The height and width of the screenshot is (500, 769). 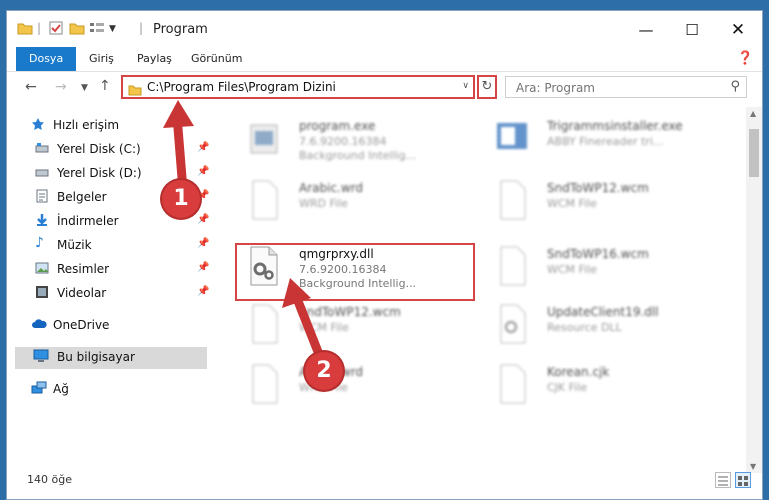 What do you see at coordinates (181, 199) in the screenshot?
I see `step-marker-1: 1` at bounding box center [181, 199].